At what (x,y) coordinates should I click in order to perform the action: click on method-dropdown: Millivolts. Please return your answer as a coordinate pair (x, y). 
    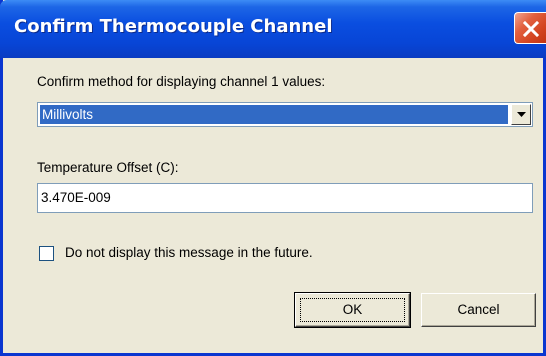
    Looking at the image, I should click on (285, 114).